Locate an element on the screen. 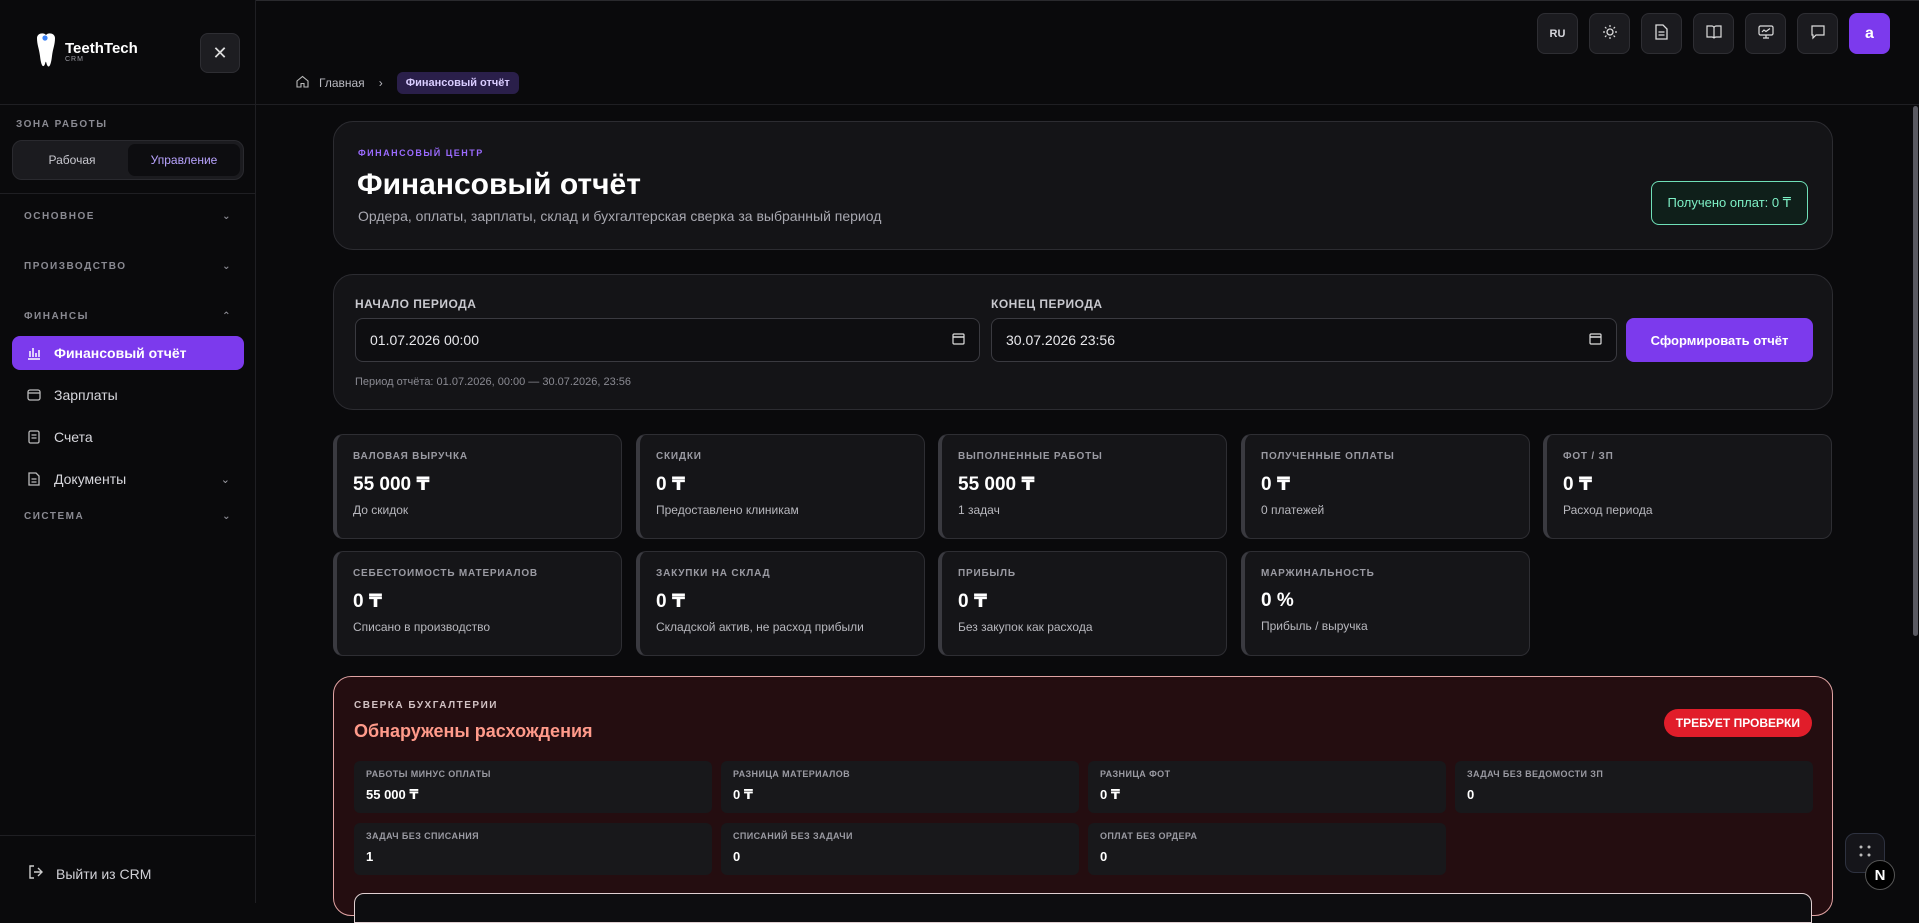 The image size is (1919, 923). kpi-label: ПОЛУЧЕННЫЕ ОПЛАТЫ is located at coordinates (1328, 456).